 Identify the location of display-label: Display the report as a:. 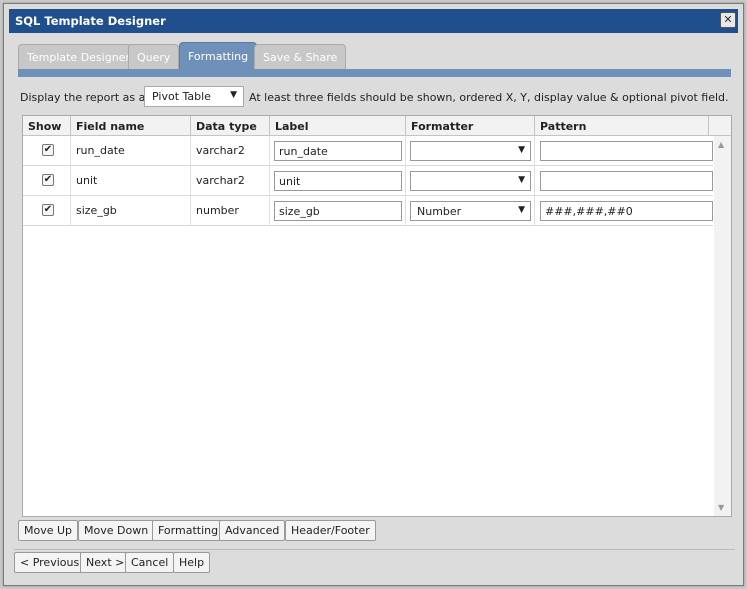
(85, 97).